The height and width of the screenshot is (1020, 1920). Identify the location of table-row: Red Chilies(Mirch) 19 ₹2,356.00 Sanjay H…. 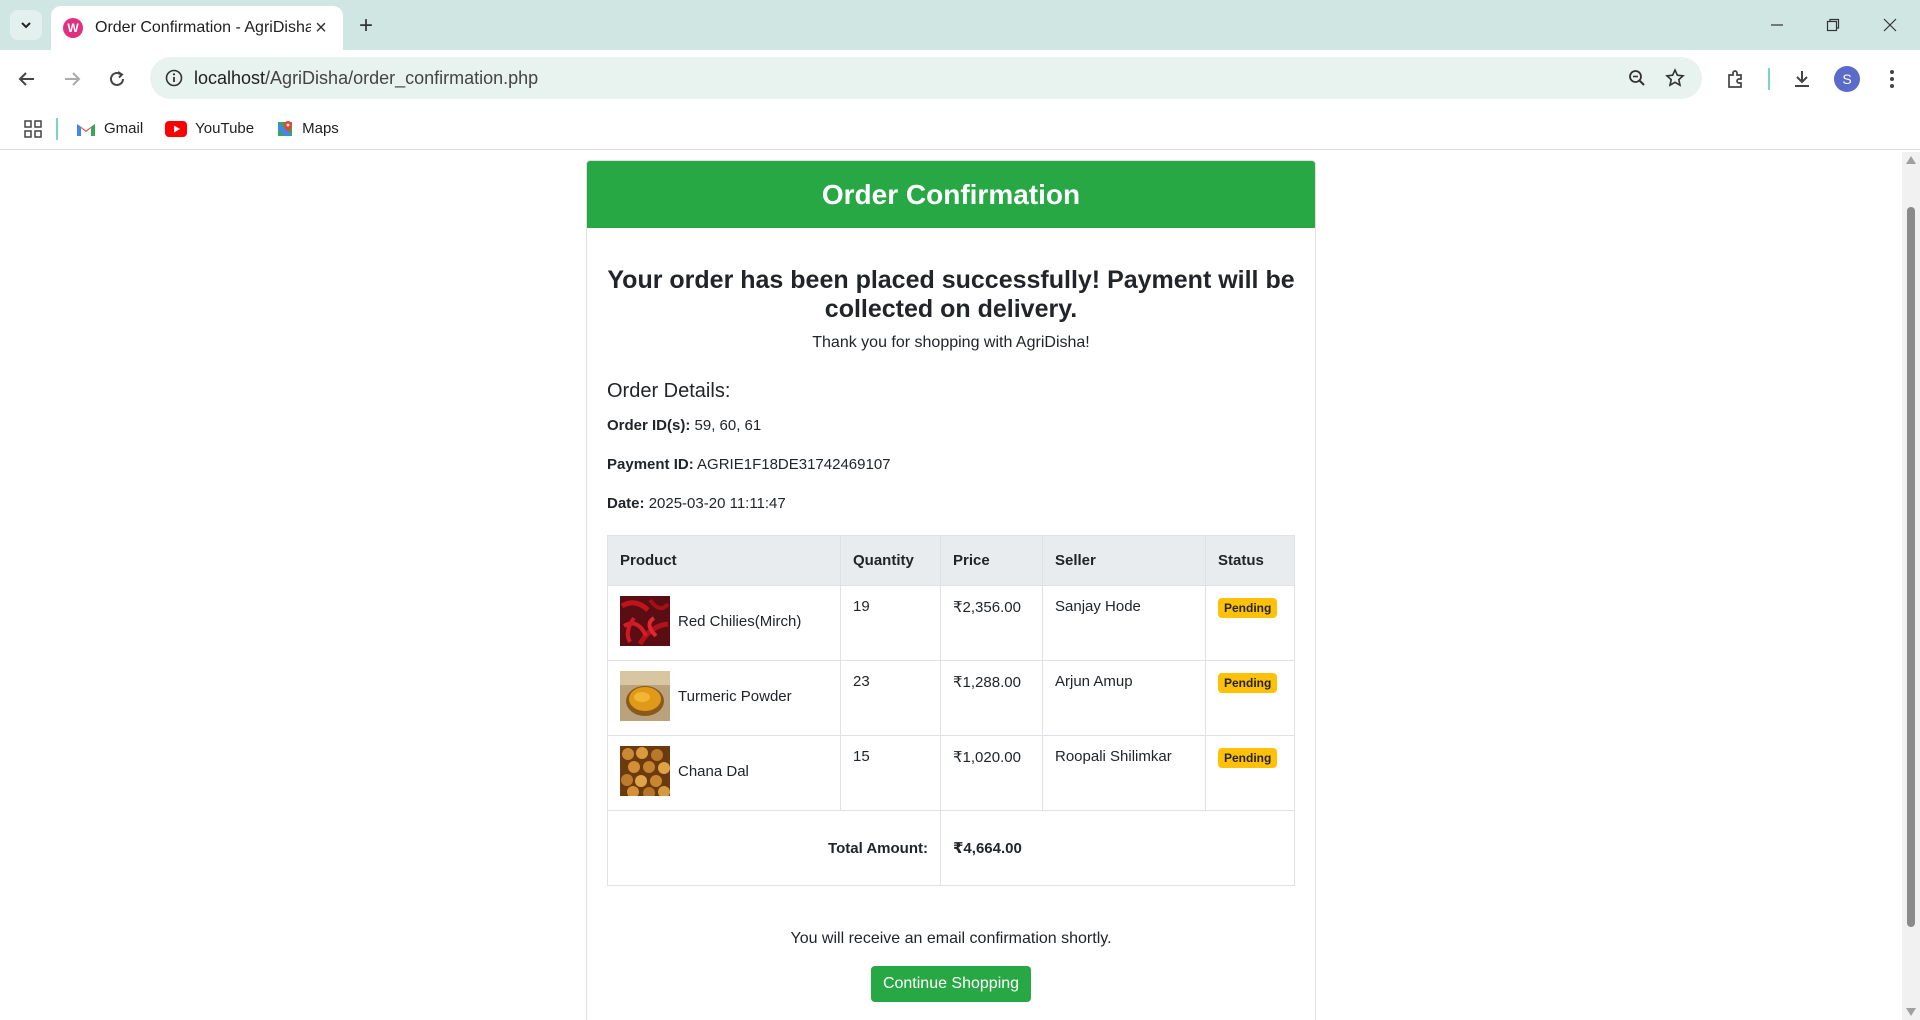
(951, 623).